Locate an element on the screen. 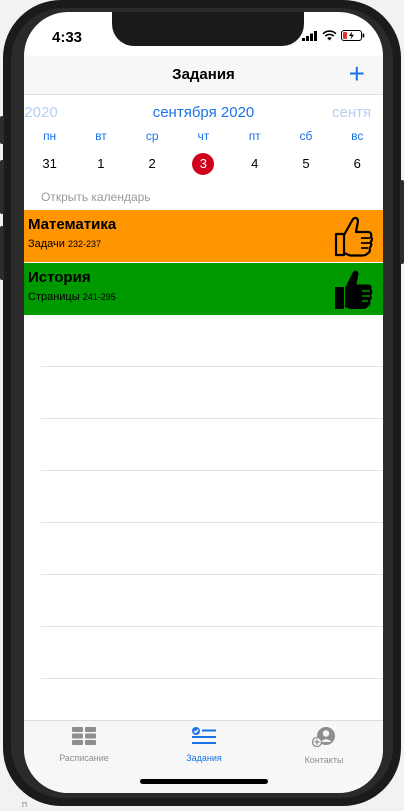  month-switcher: я 2020 сентября 2020 сентя is located at coordinates (203, 113).